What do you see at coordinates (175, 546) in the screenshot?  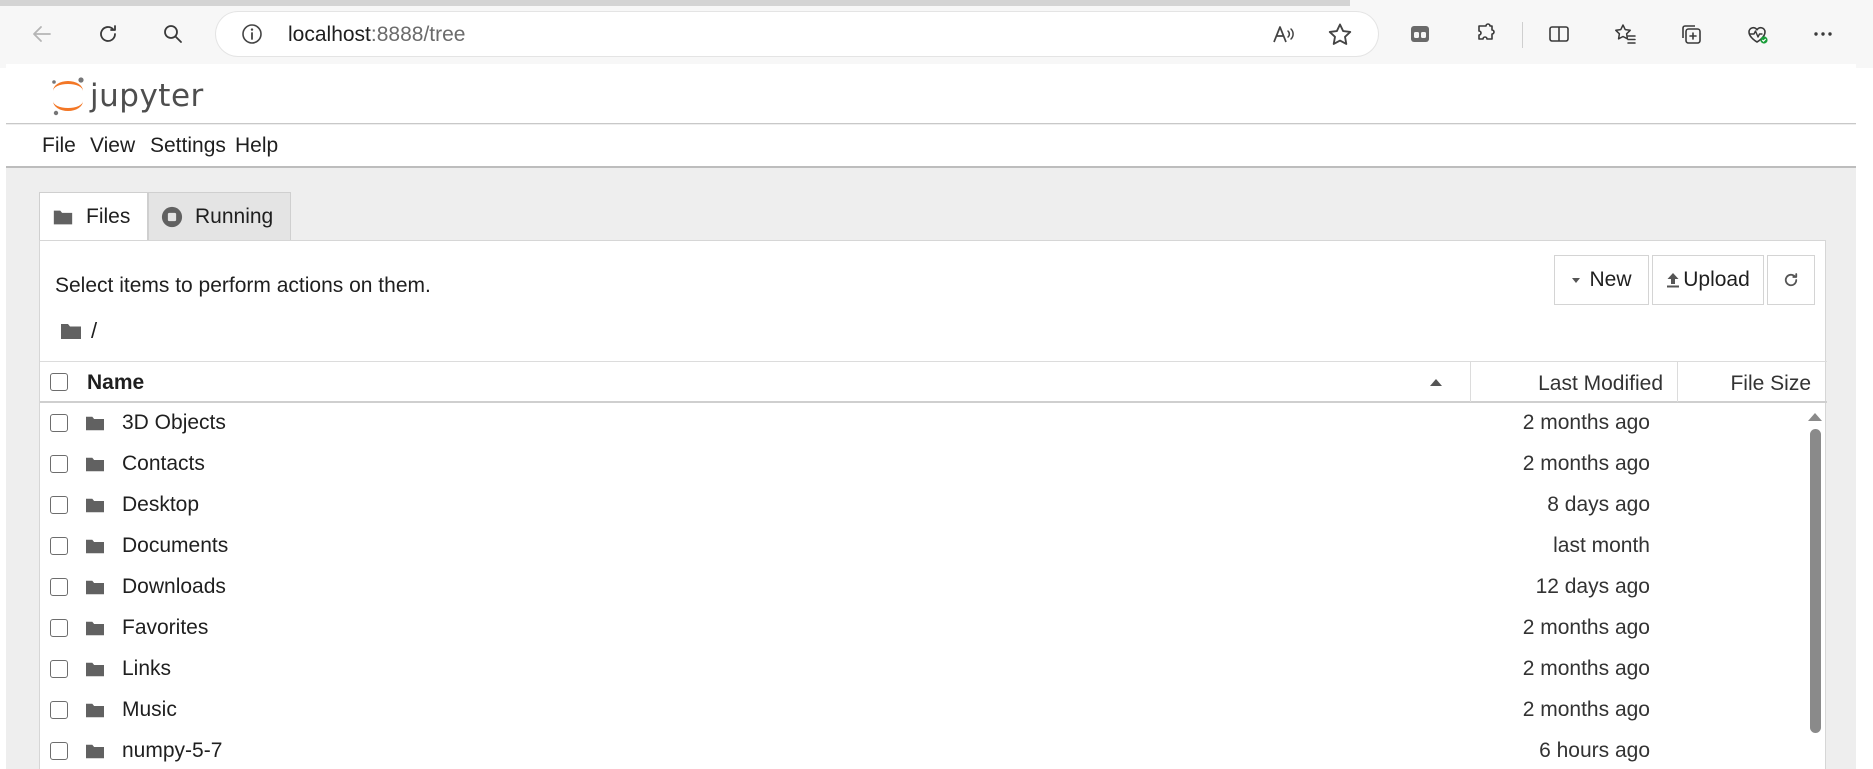 I see `file-name-link: Documents` at bounding box center [175, 546].